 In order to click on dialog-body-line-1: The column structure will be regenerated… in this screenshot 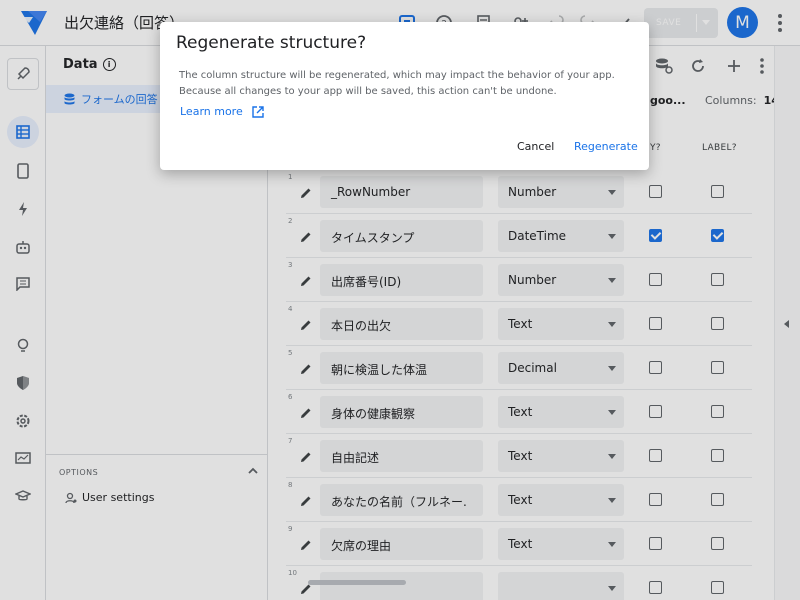, I will do `click(397, 75)`.